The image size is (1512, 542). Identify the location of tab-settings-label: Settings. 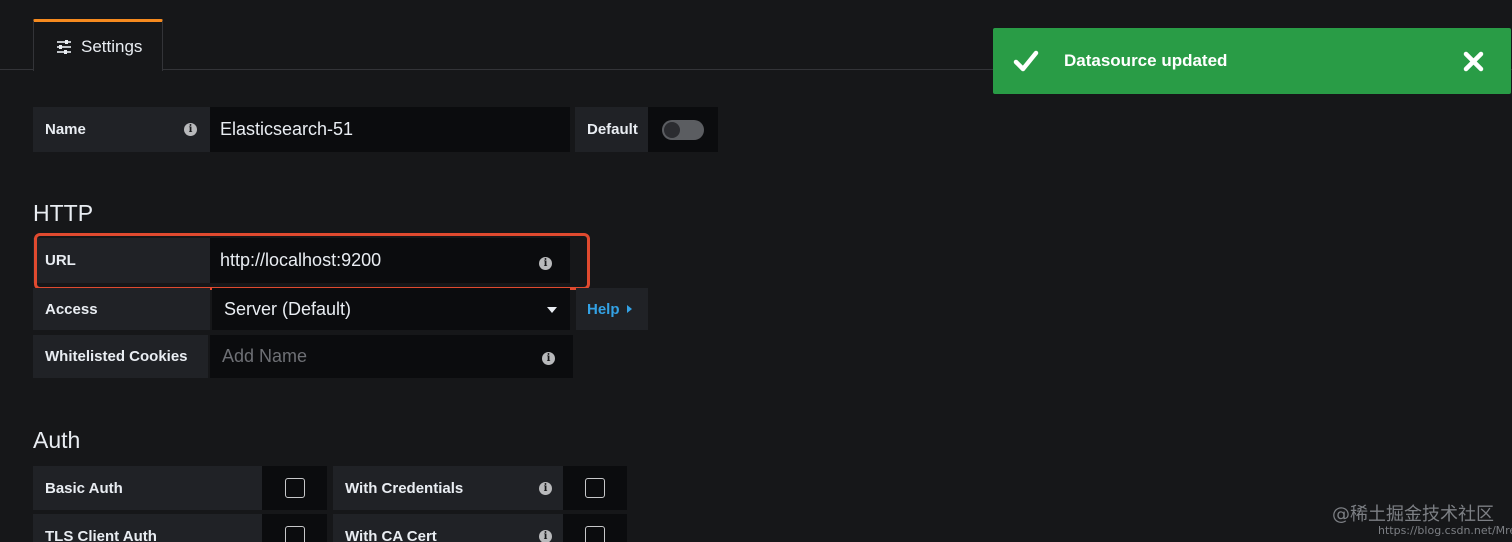
(112, 46).